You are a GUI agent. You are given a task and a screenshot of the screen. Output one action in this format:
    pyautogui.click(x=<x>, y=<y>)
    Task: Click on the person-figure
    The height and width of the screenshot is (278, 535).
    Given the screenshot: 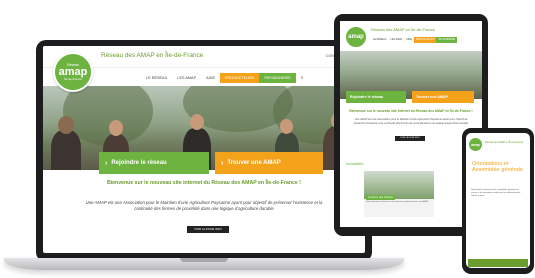 What is the action you would take?
    pyautogui.click(x=66, y=150)
    